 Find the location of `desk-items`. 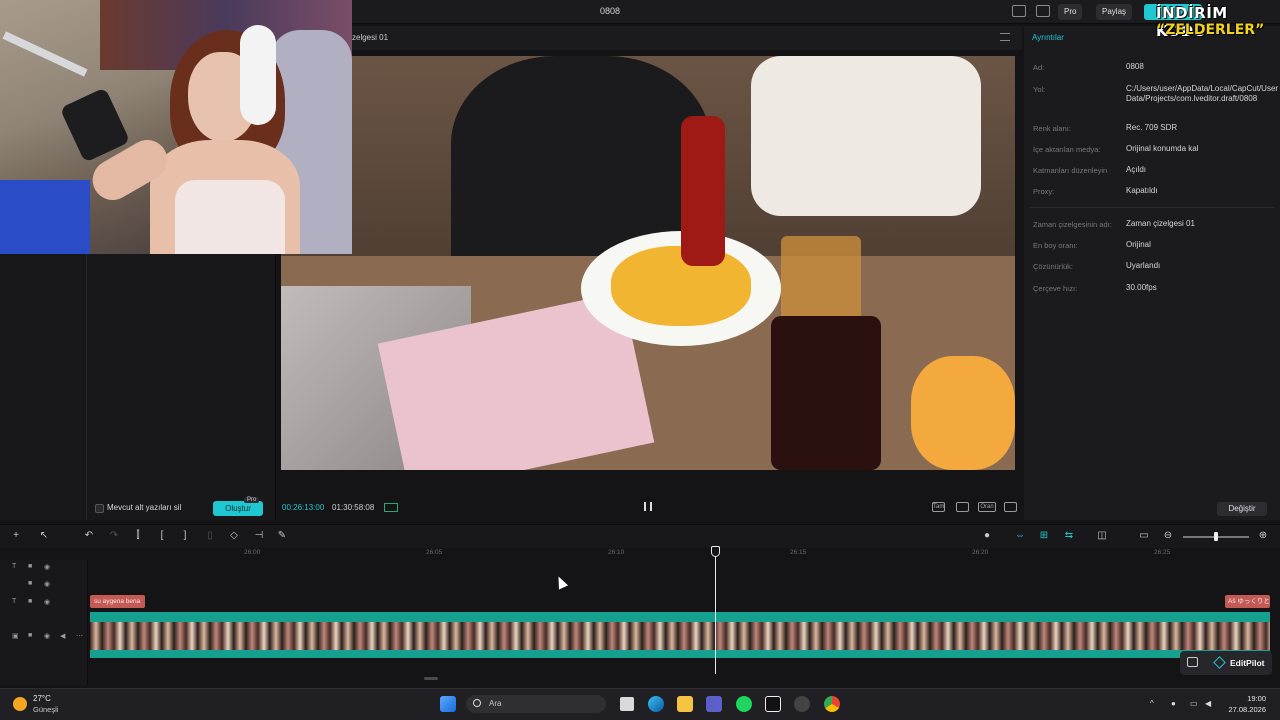

desk-items is located at coordinates (45, 217).